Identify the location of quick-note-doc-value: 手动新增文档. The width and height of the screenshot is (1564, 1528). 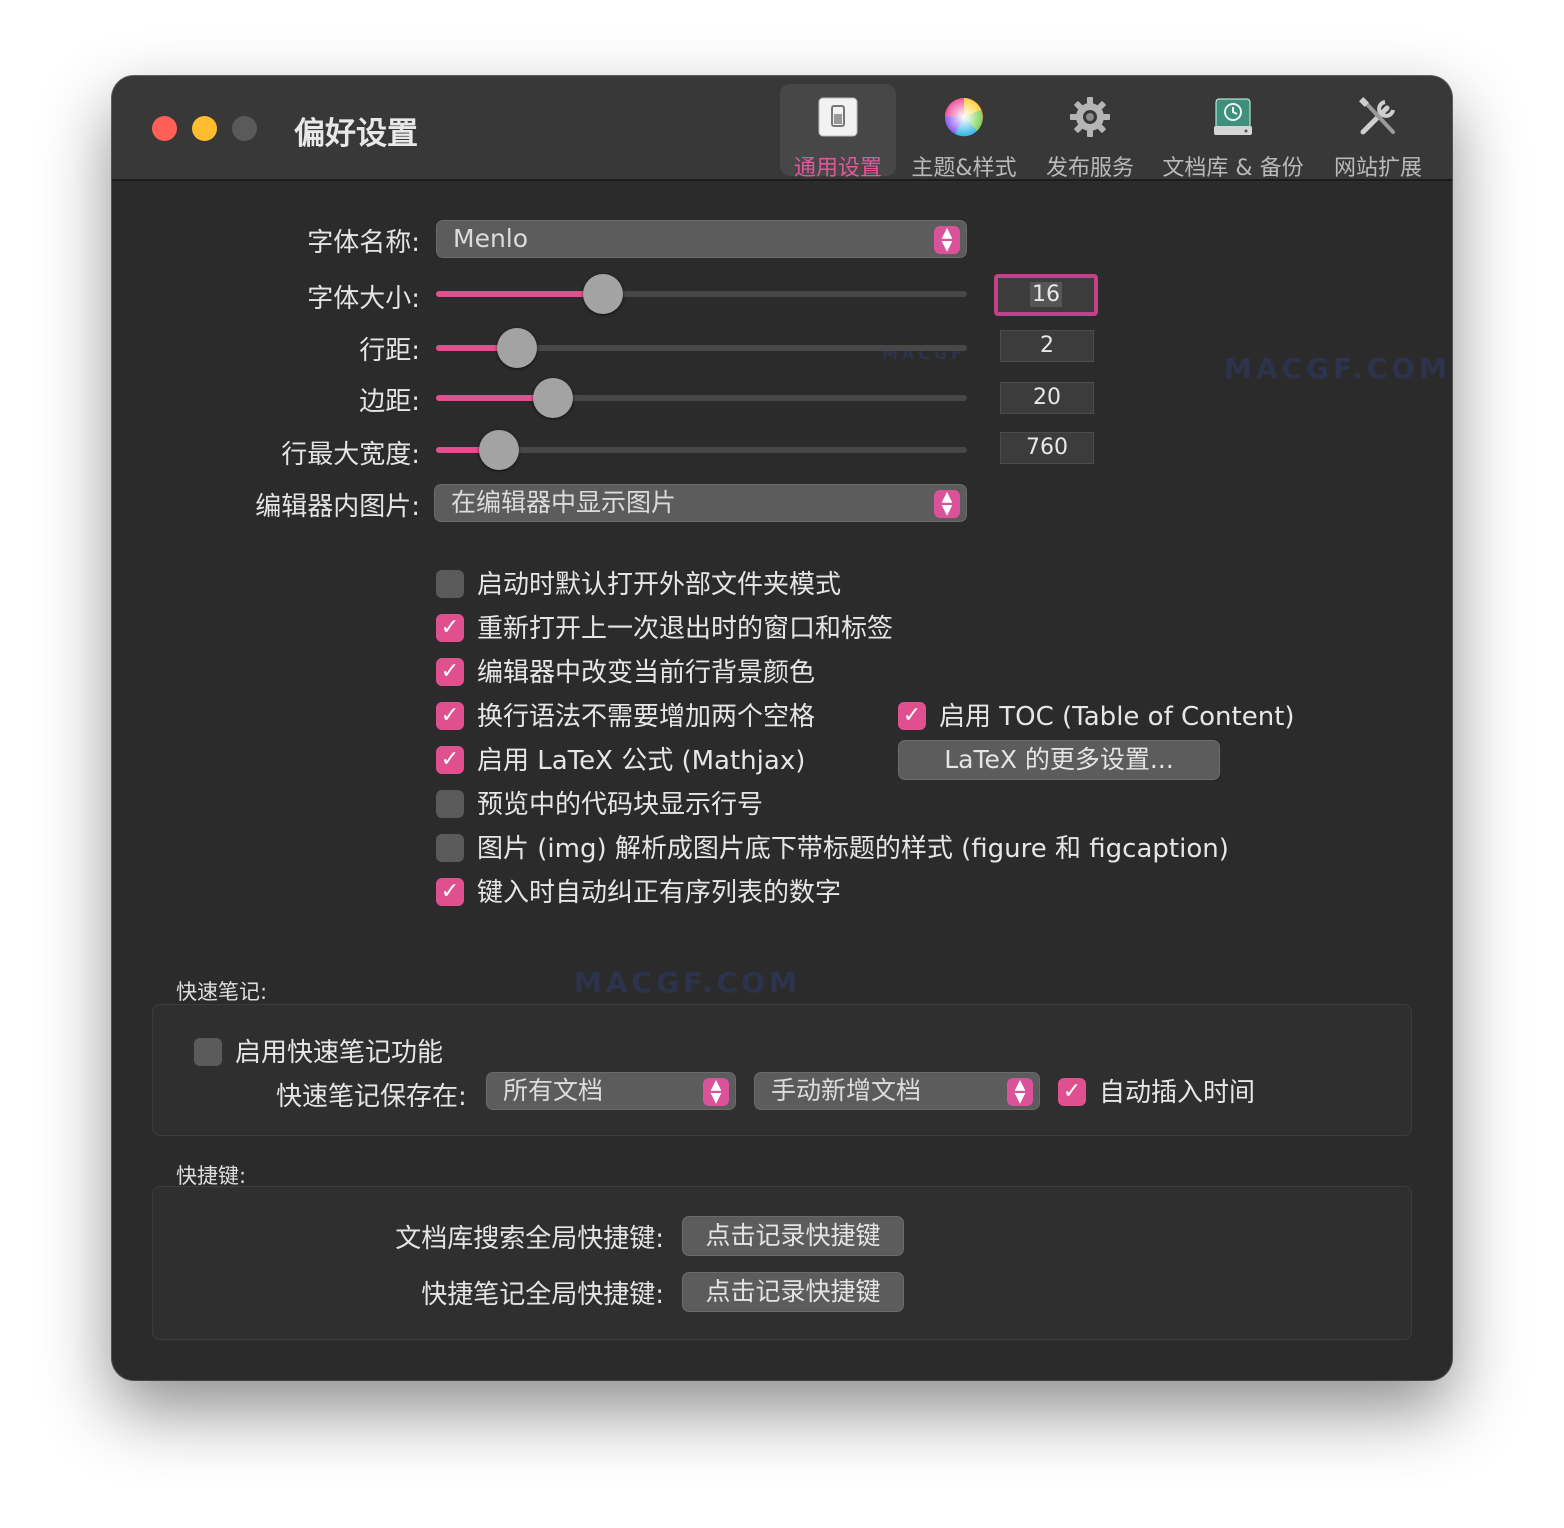
(846, 1090).